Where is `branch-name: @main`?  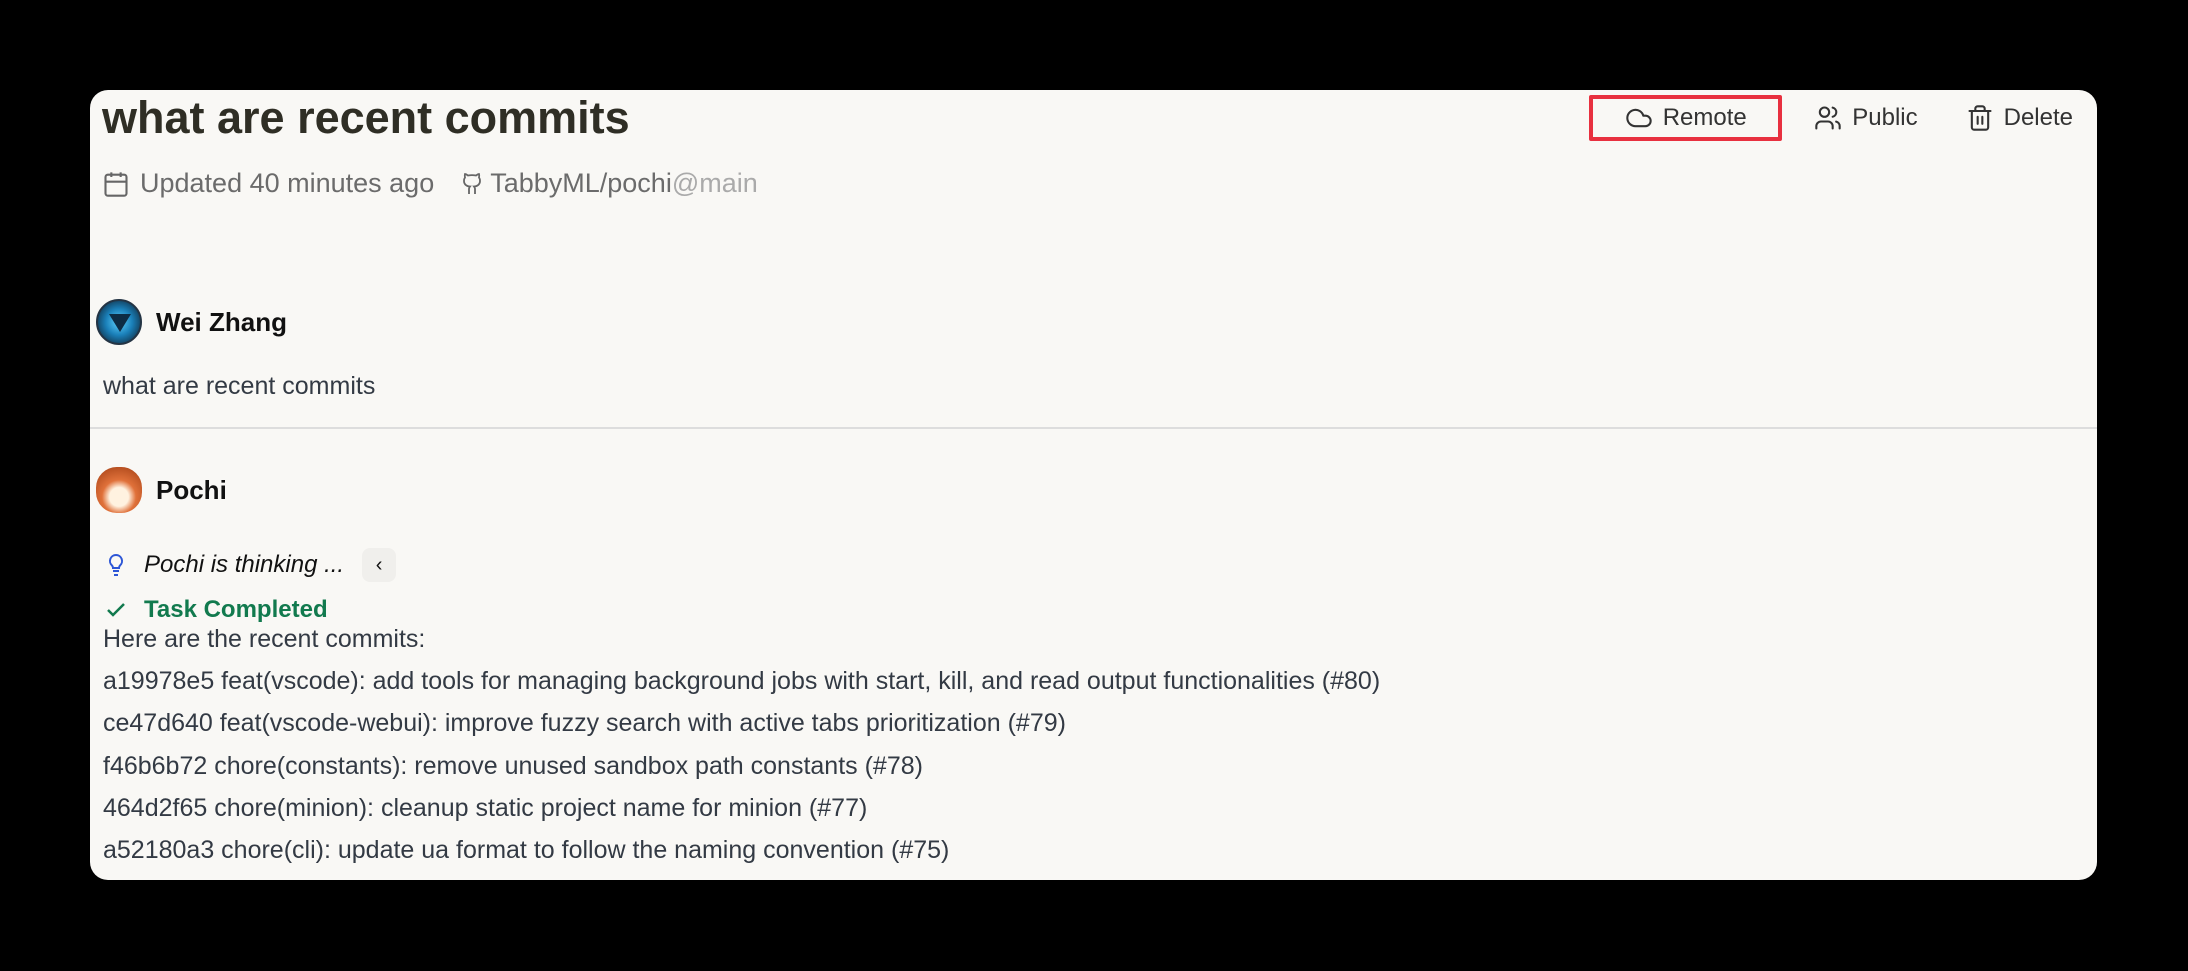
branch-name: @main is located at coordinates (714, 183).